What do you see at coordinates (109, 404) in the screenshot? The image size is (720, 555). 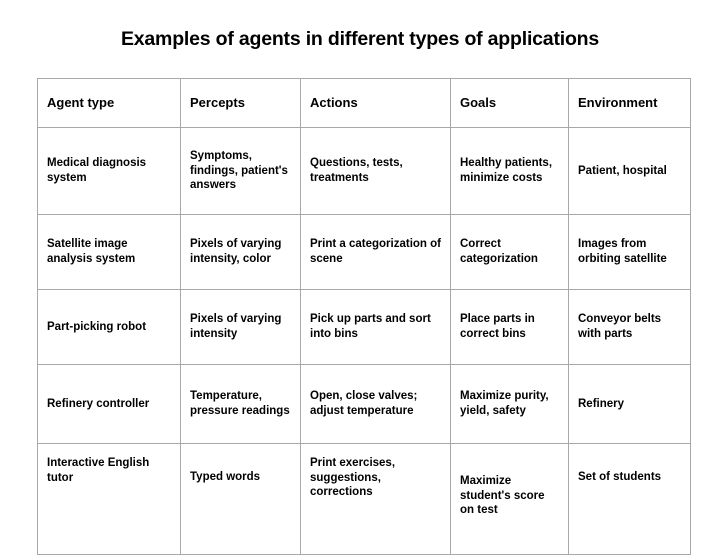 I see `cell-agent-type: Refinery controller` at bounding box center [109, 404].